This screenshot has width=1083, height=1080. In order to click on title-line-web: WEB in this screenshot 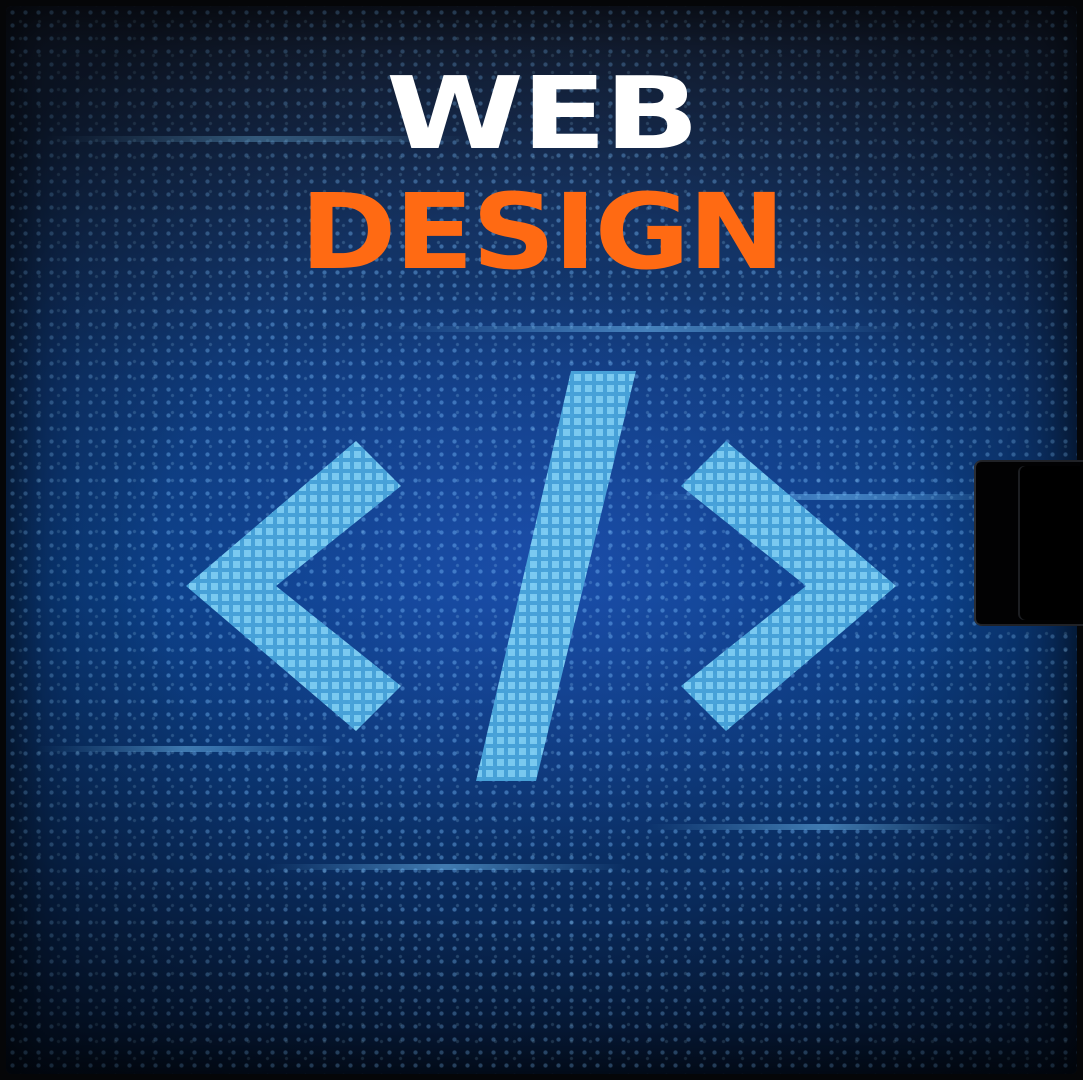, I will do `click(542, 113)`.